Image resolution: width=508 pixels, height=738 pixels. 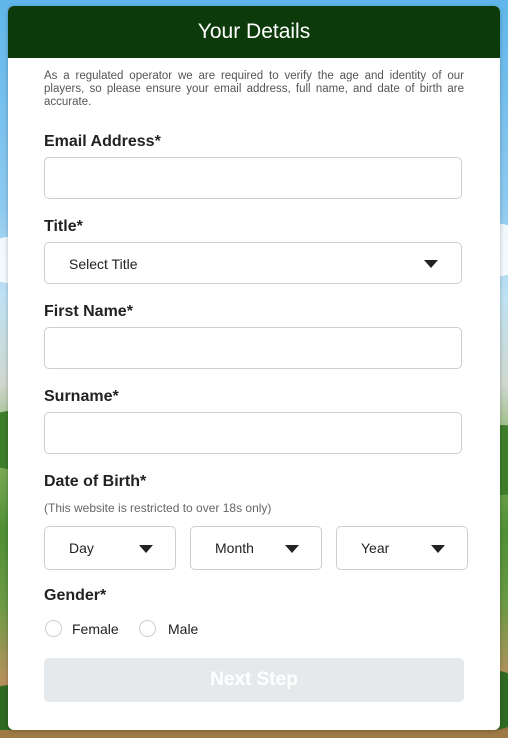 I want to click on title-label: Title*, so click(x=63, y=226).